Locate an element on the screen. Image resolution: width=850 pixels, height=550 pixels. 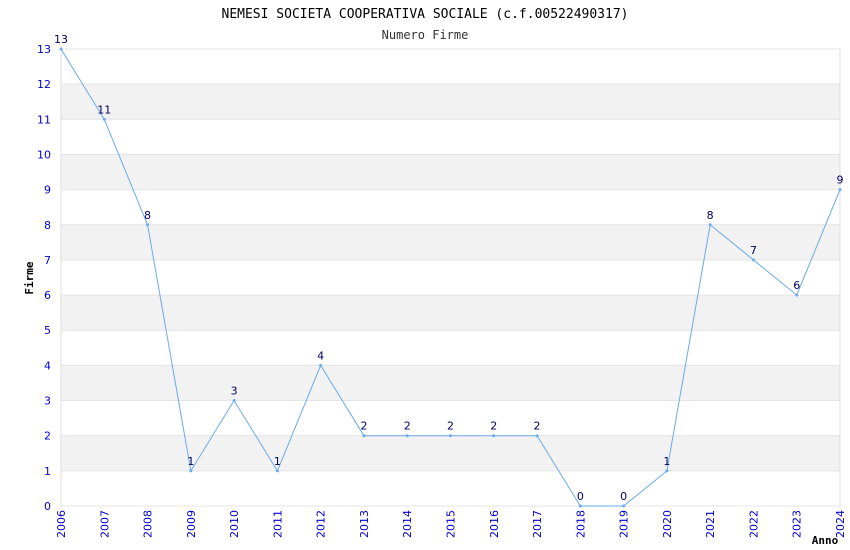
y-tick-label: 1 is located at coordinates (47, 471).